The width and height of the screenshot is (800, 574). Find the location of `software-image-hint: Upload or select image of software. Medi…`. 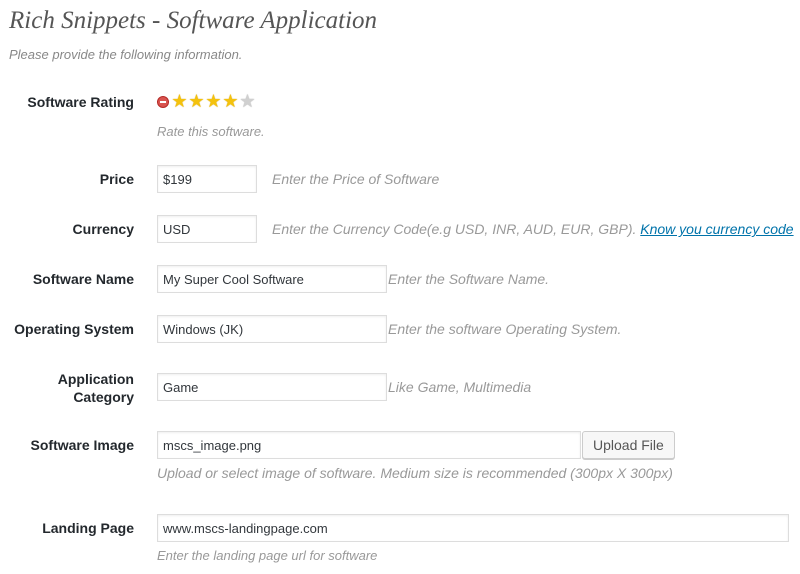

software-image-hint: Upload or select image of software. Medi… is located at coordinates (415, 473).